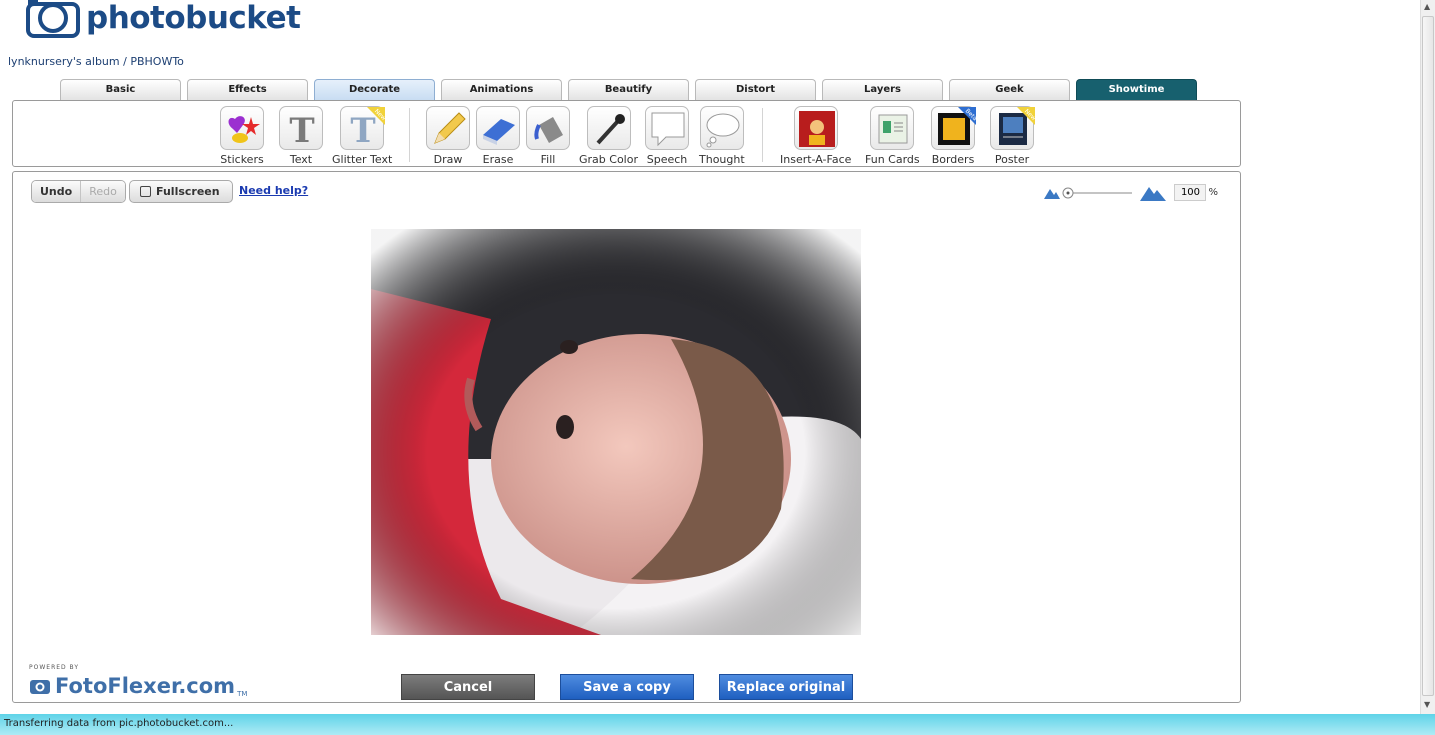  I want to click on text-label: Text, so click(301, 159).